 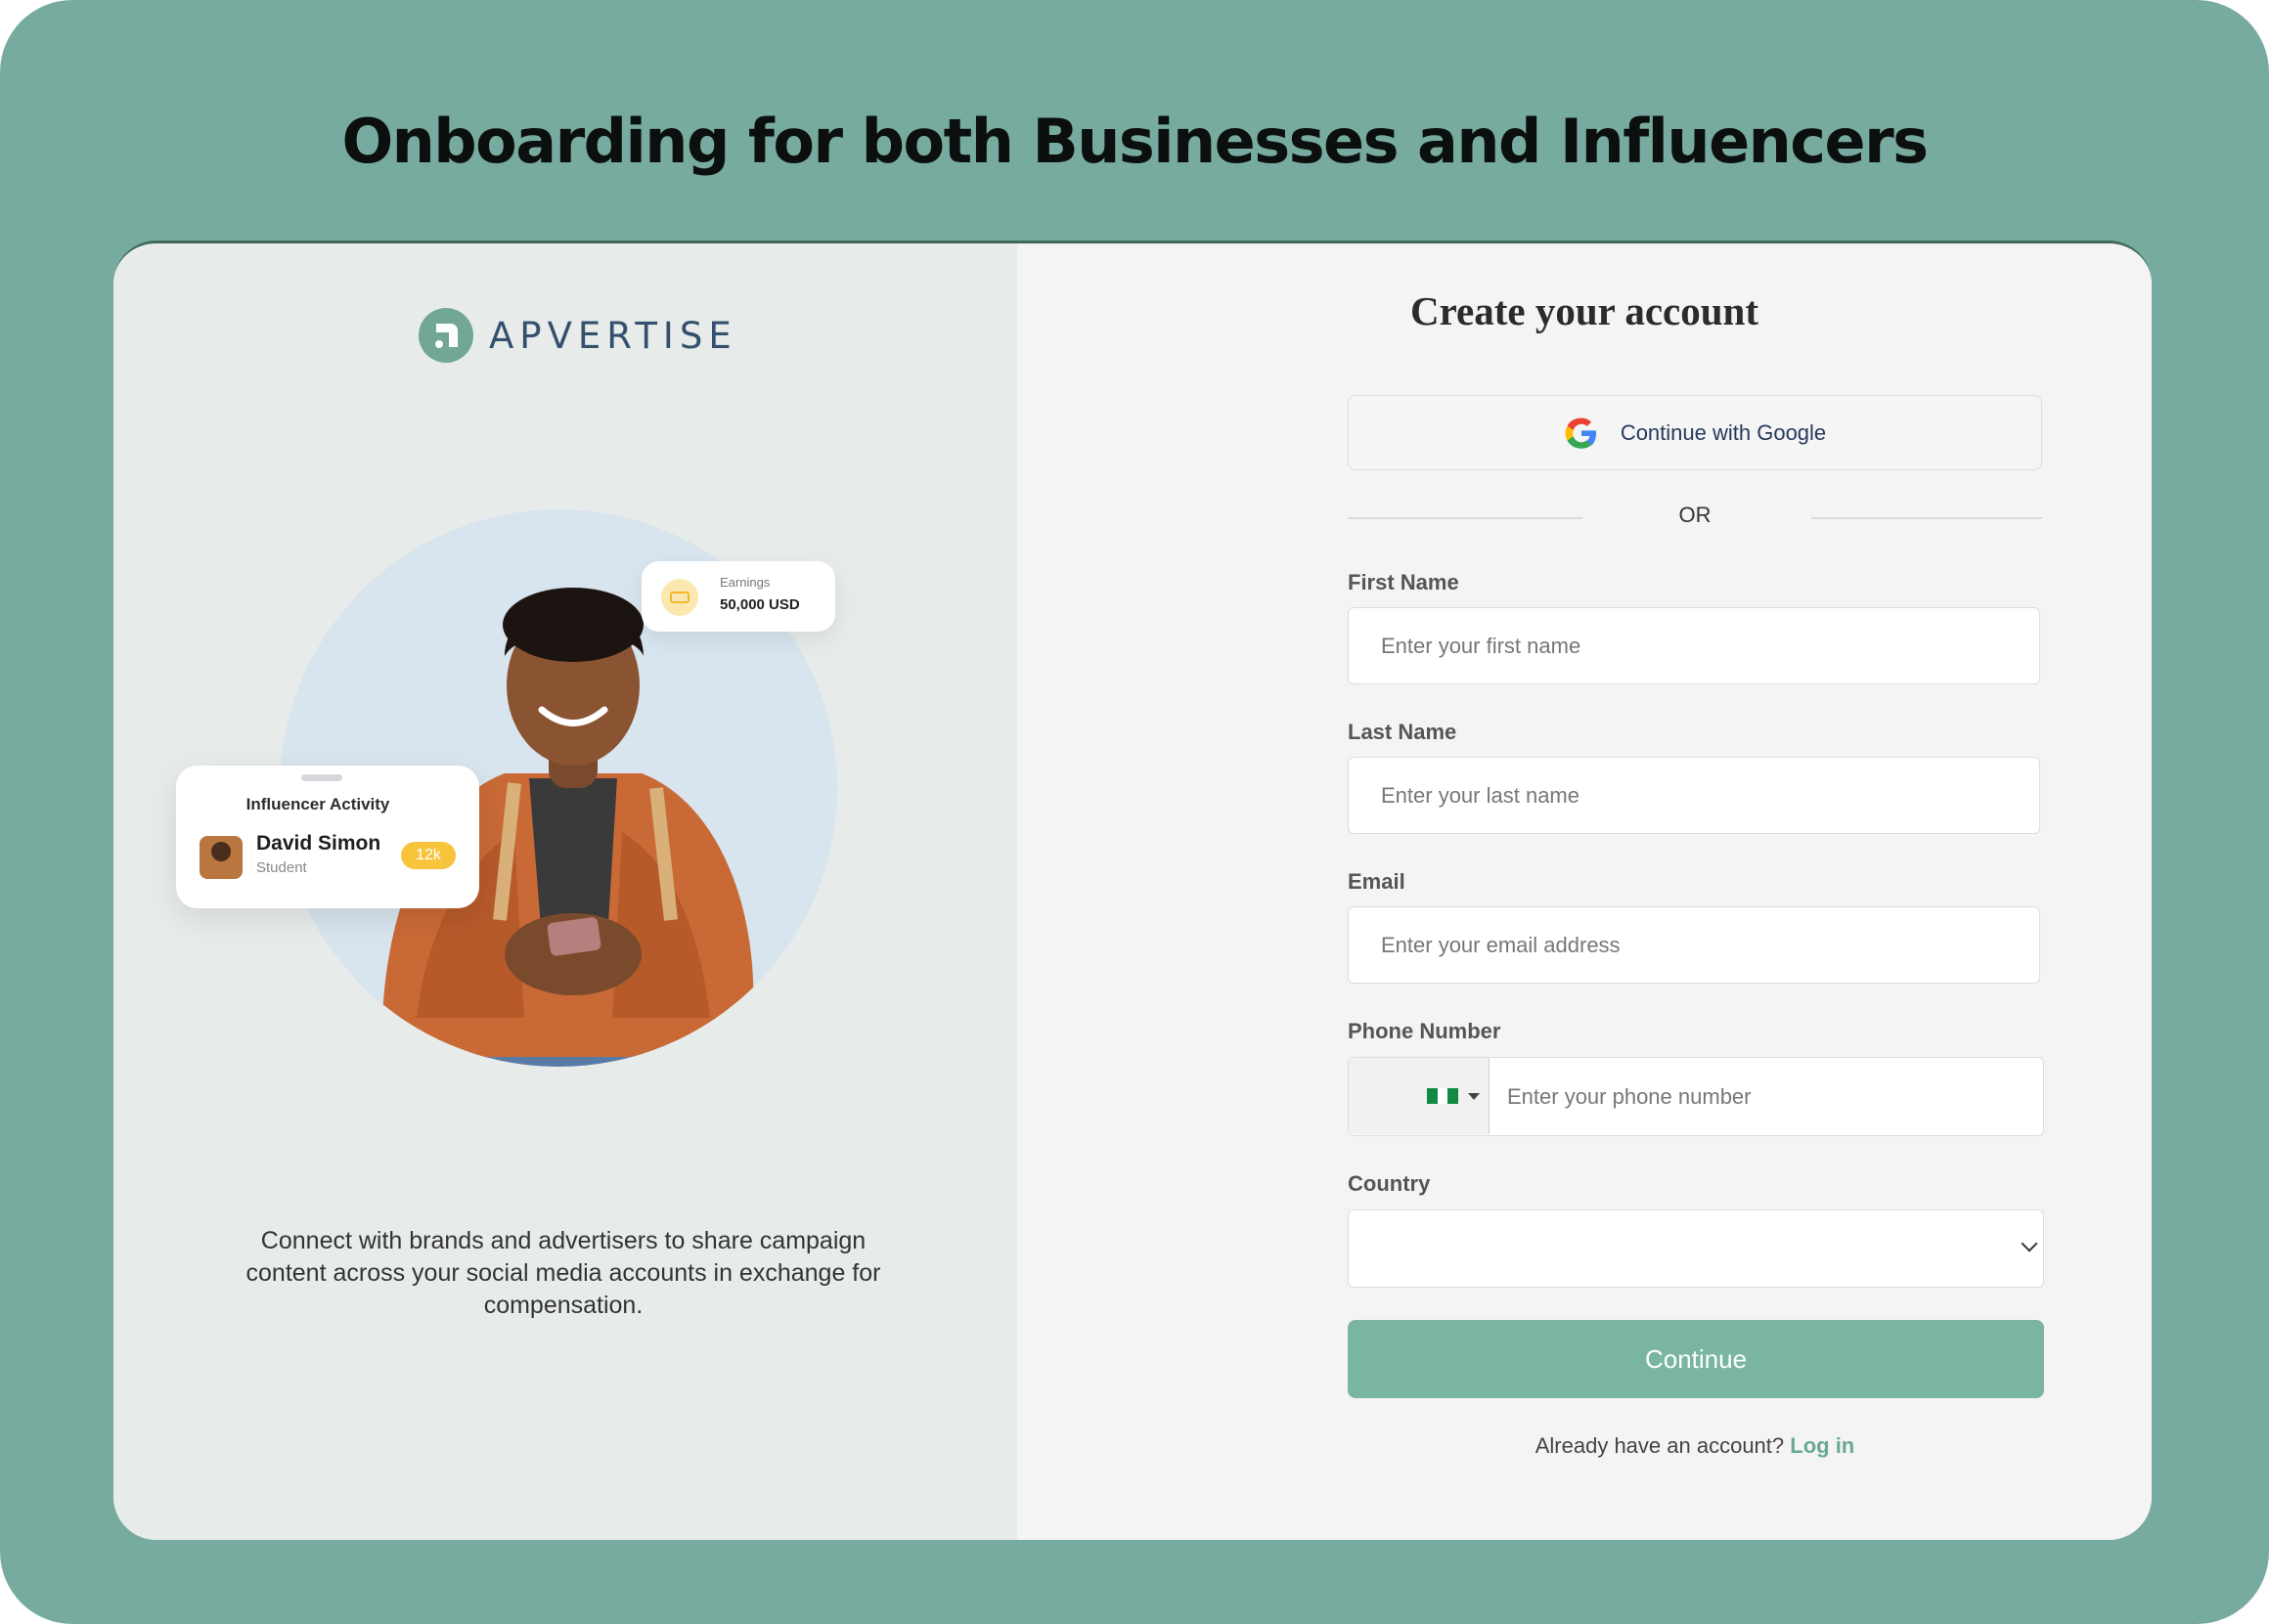 I want to click on earnings-card: Earnings 50,000 USD, so click(x=738, y=597).